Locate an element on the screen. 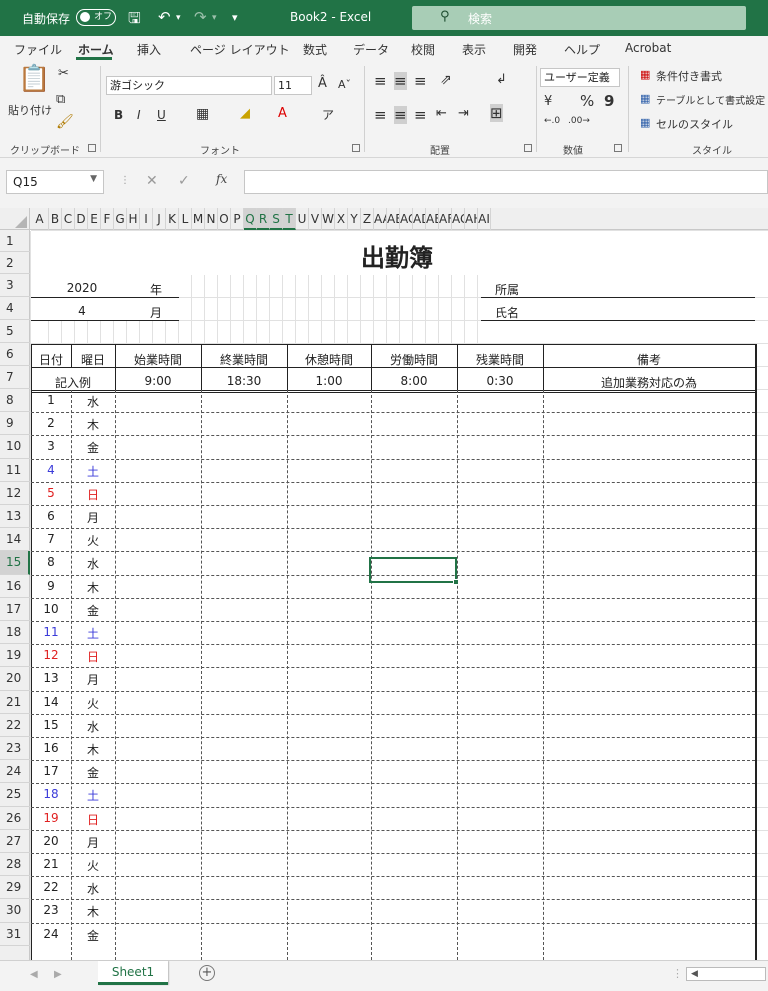  column-header: O is located at coordinates (224, 219).